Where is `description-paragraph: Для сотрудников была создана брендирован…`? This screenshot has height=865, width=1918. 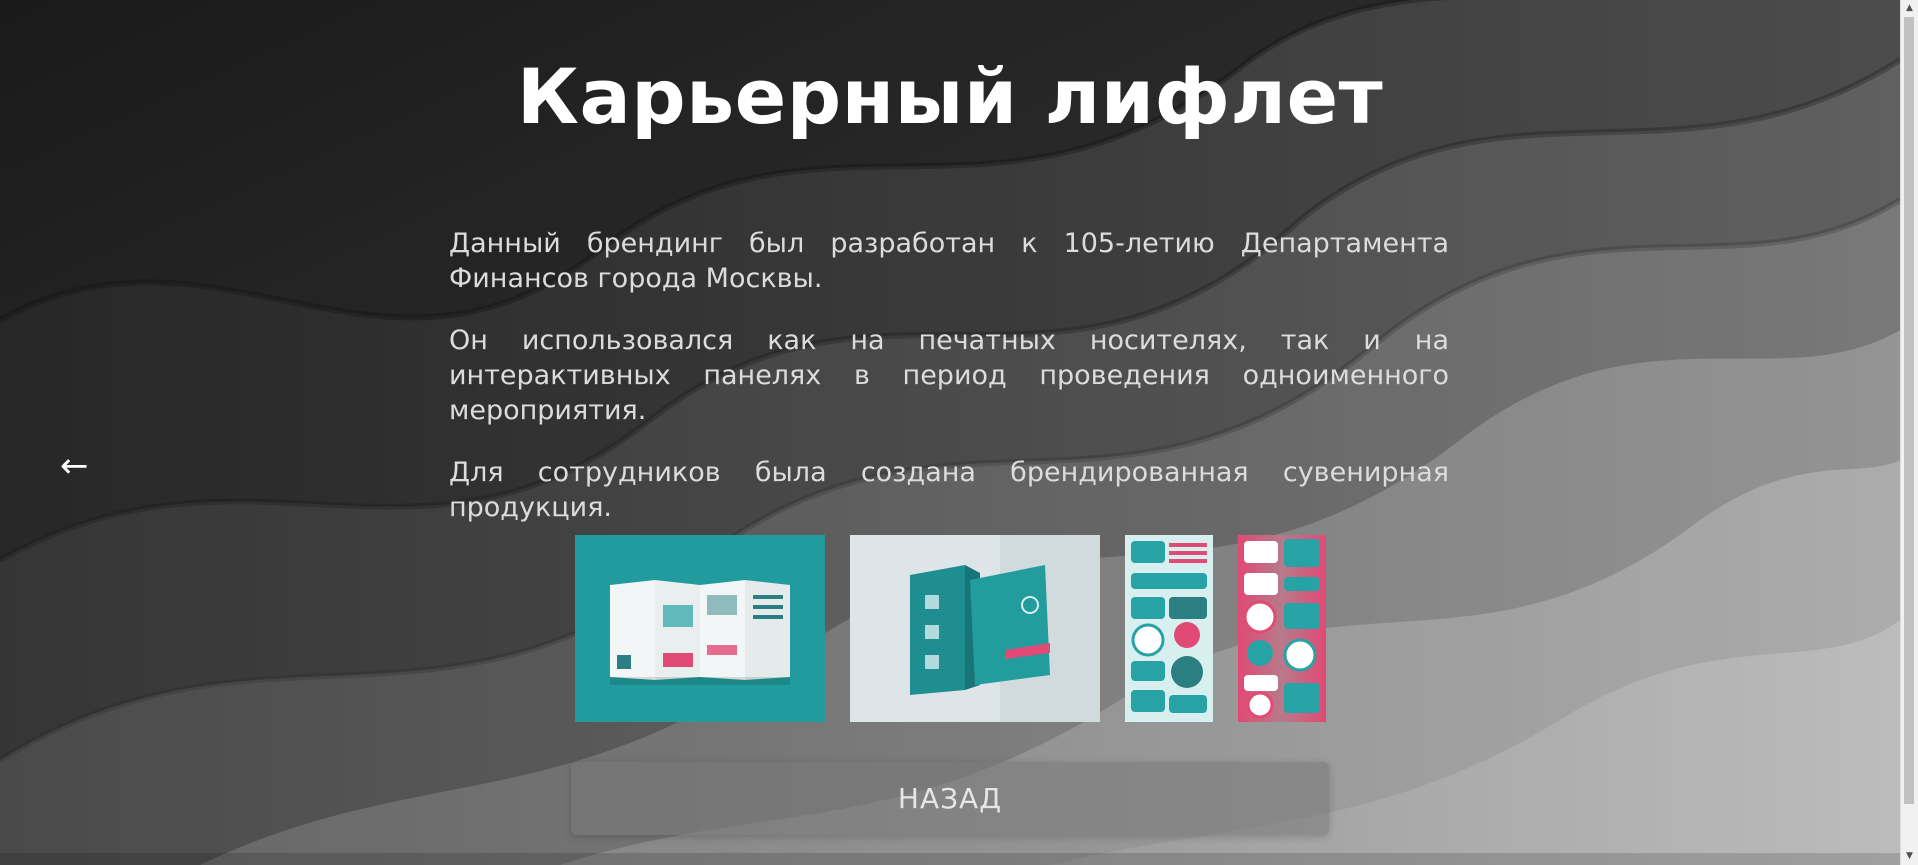 description-paragraph: Для сотрудников была создана брендирован… is located at coordinates (949, 490).